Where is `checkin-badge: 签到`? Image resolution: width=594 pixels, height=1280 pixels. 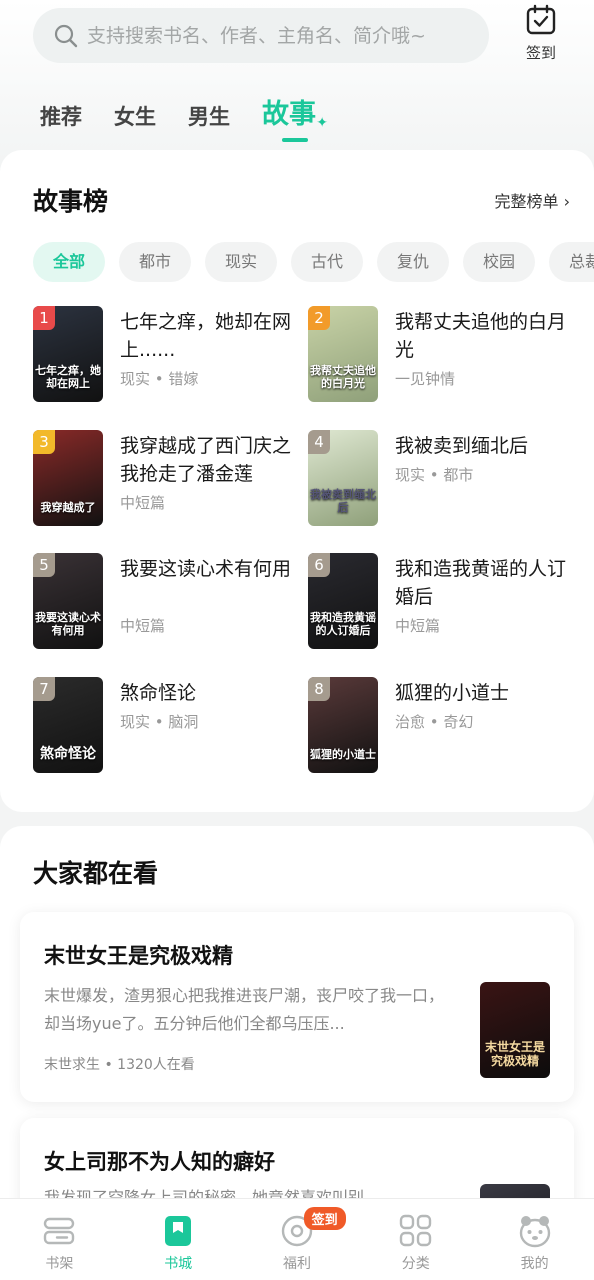
checkin-badge: 签到 is located at coordinates (324, 1218).